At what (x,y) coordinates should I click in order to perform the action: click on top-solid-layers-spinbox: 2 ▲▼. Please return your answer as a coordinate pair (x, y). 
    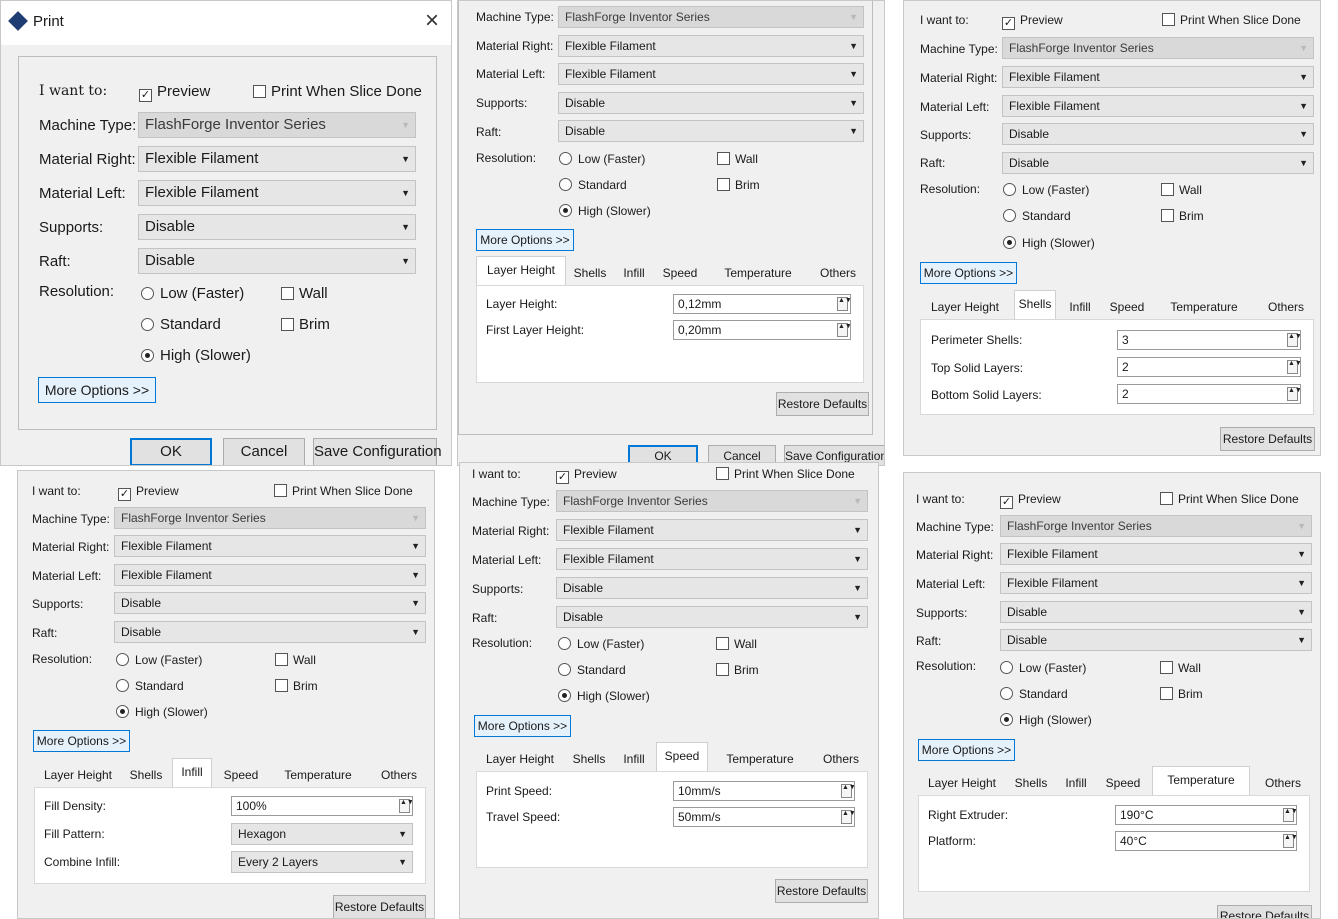
    Looking at the image, I should click on (1209, 367).